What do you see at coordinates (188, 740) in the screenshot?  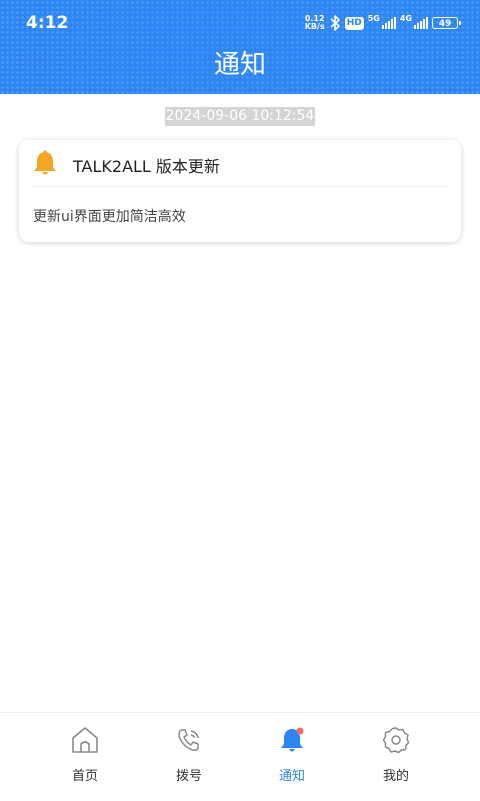 I see `phone-icon` at bounding box center [188, 740].